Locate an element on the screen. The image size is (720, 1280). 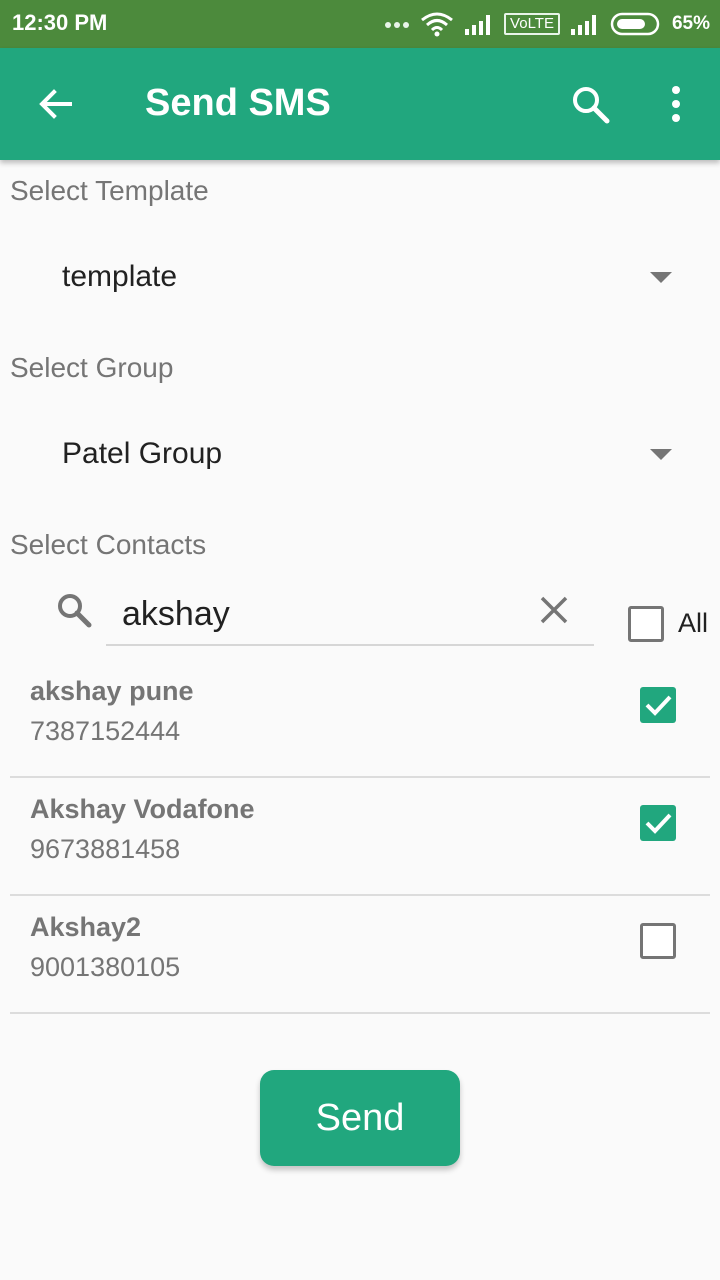
template-dropdown: template is located at coordinates (360, 278).